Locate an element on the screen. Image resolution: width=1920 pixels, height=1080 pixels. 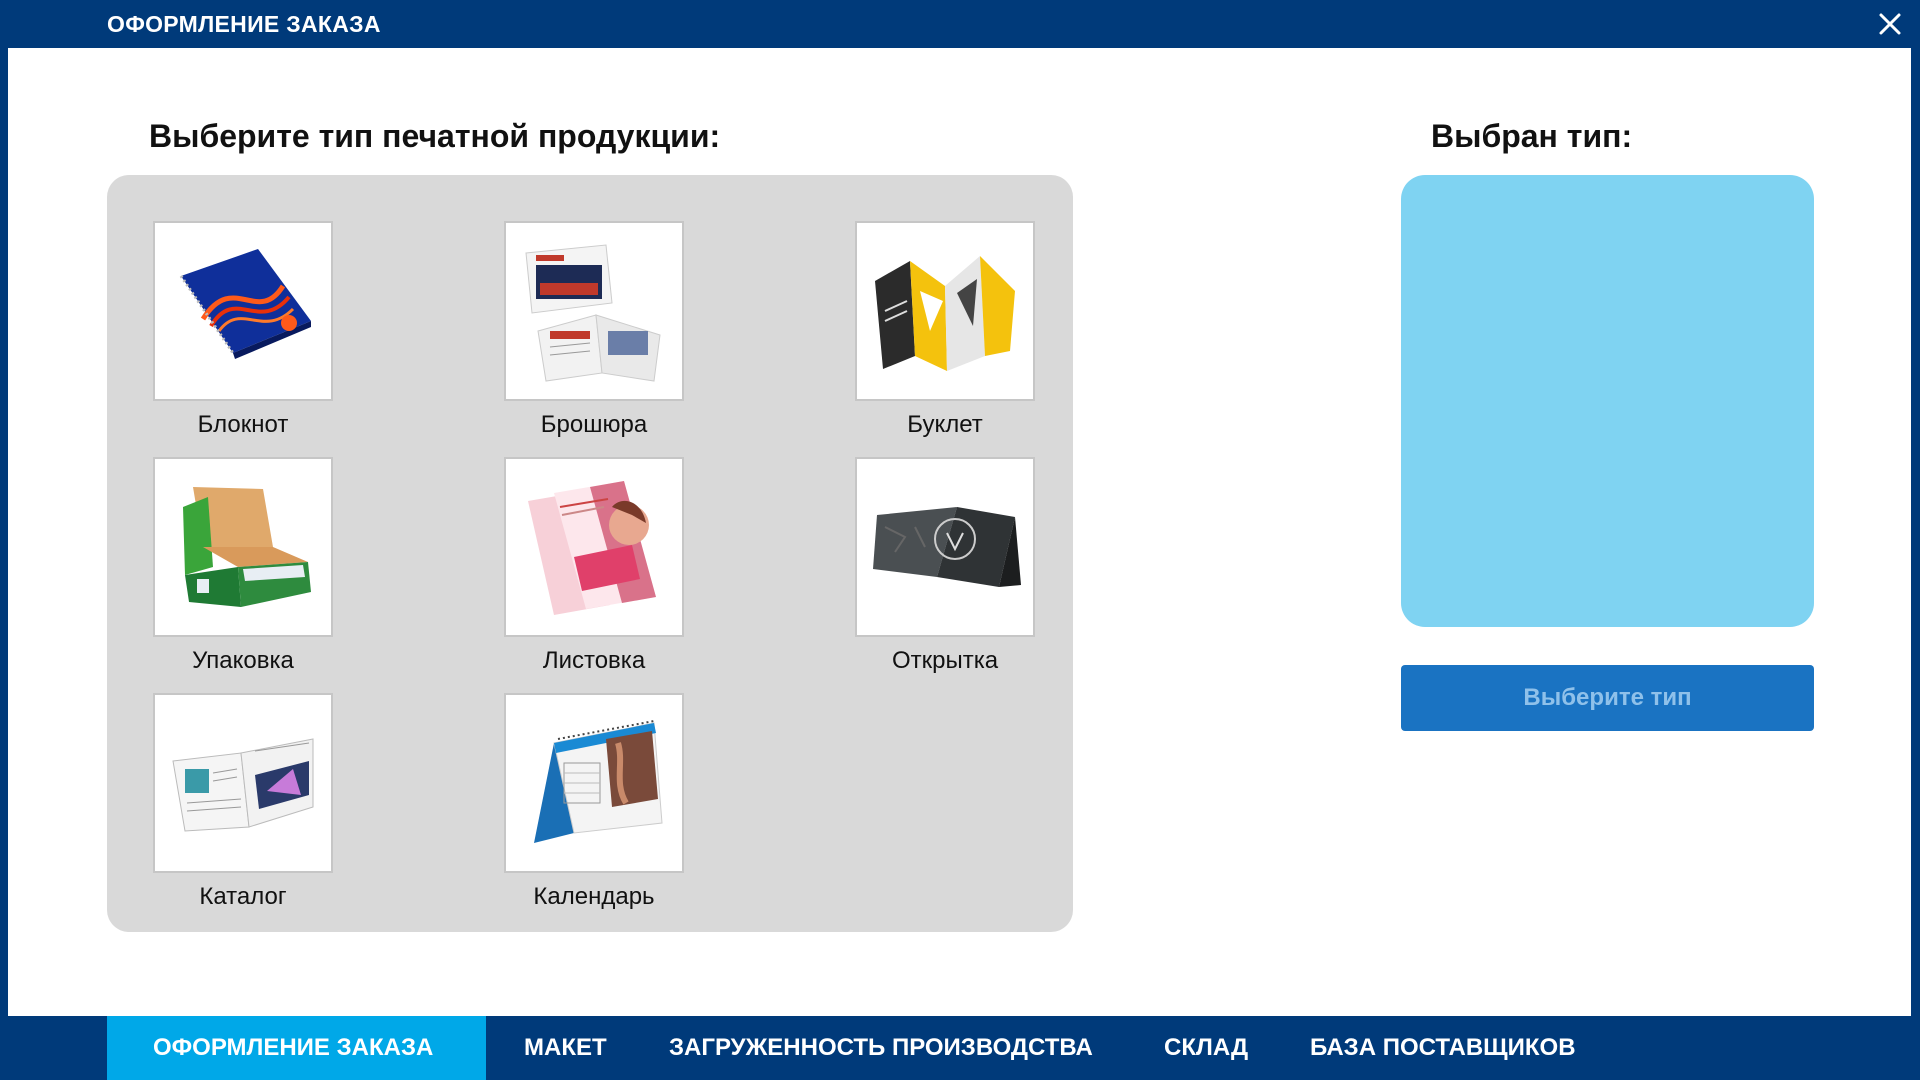
product-label: Упаковка is located at coordinates (243, 660).